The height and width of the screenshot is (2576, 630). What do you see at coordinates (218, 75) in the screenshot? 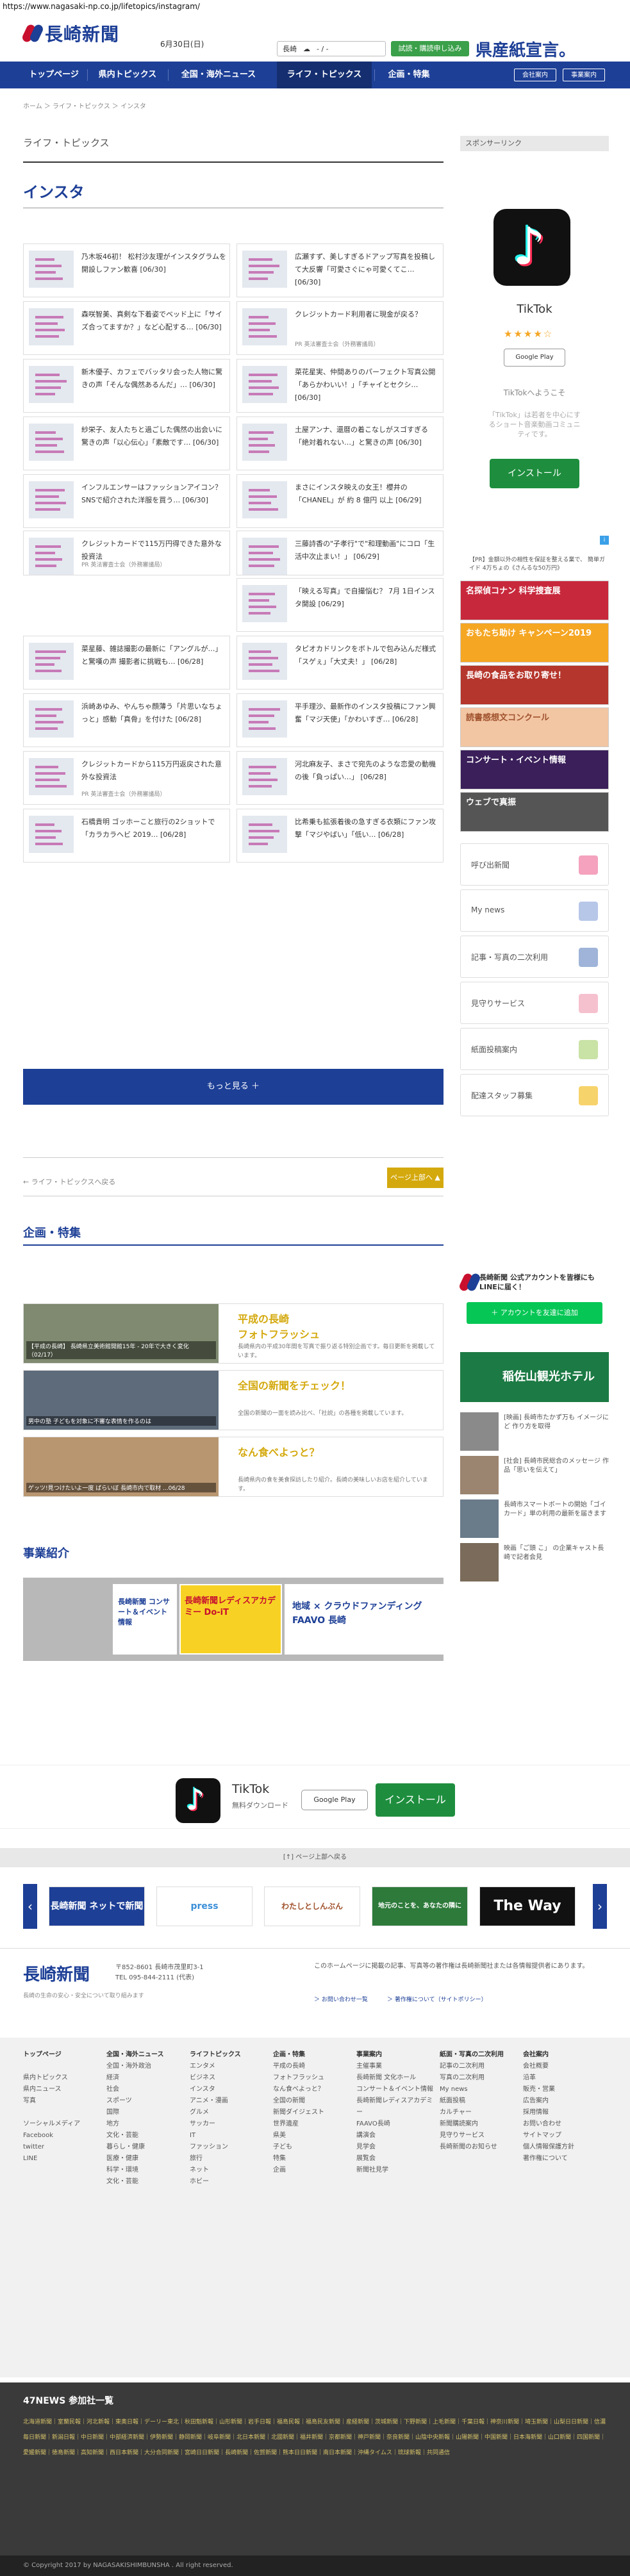
I see `nav-national-news: 全国・海外ニュース` at bounding box center [218, 75].